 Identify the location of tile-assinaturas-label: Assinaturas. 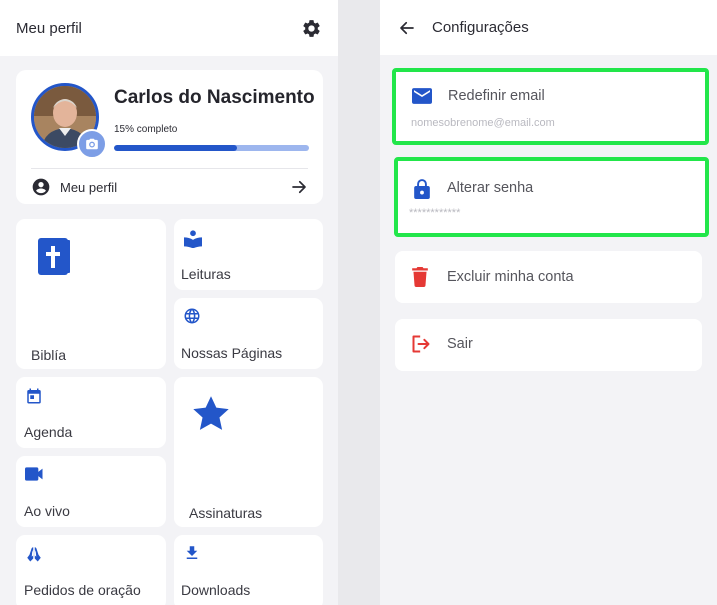
(226, 513).